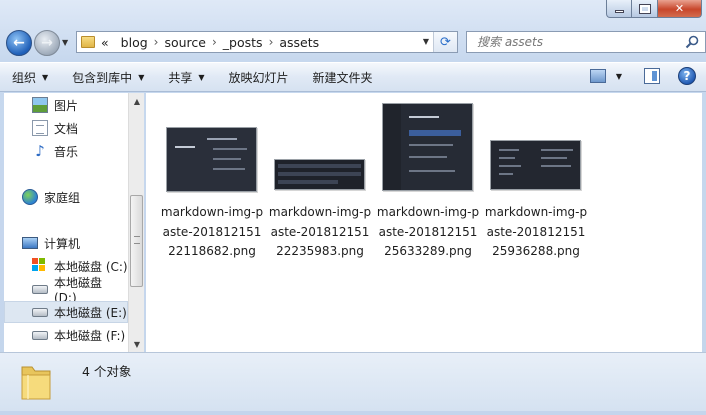 Image resolution: width=706 pixels, height=415 pixels. Describe the element at coordinates (619, 9) in the screenshot. I see `minimize-button` at that location.